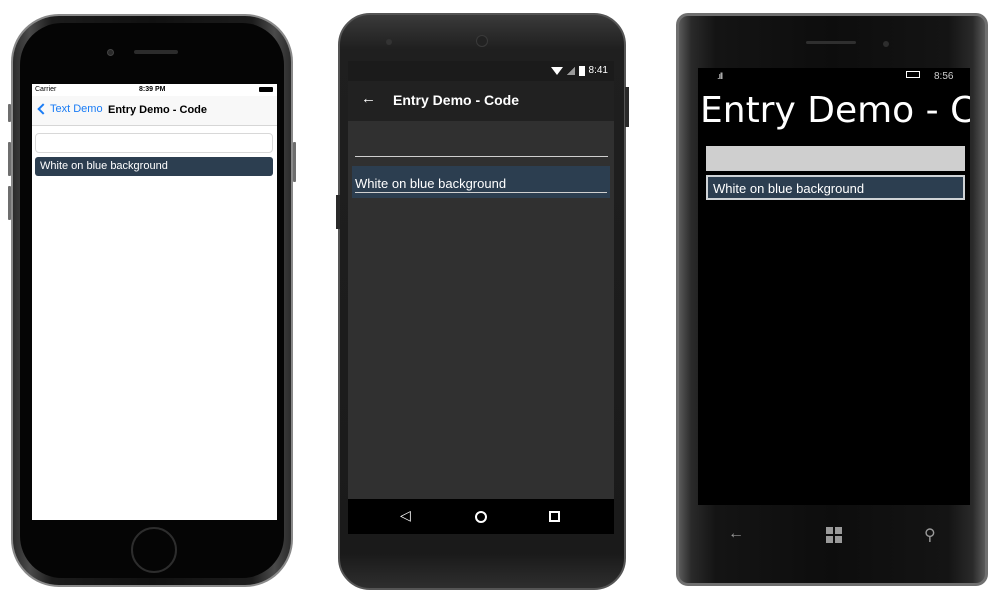 Image resolution: width=1000 pixels, height=600 pixels. I want to click on ios-navigation-bar: Text Demo Entry Demo - Code, so click(154, 111).